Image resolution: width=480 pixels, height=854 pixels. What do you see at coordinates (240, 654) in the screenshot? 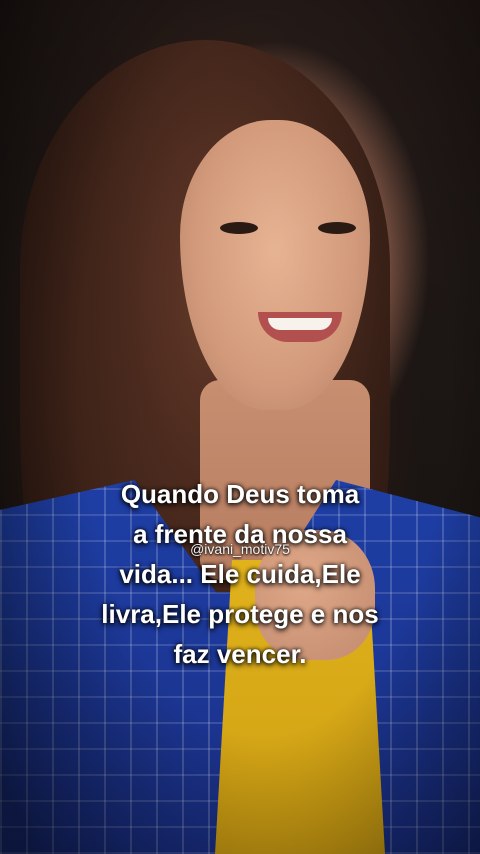
I see `quote-line: faz vencer.` at bounding box center [240, 654].